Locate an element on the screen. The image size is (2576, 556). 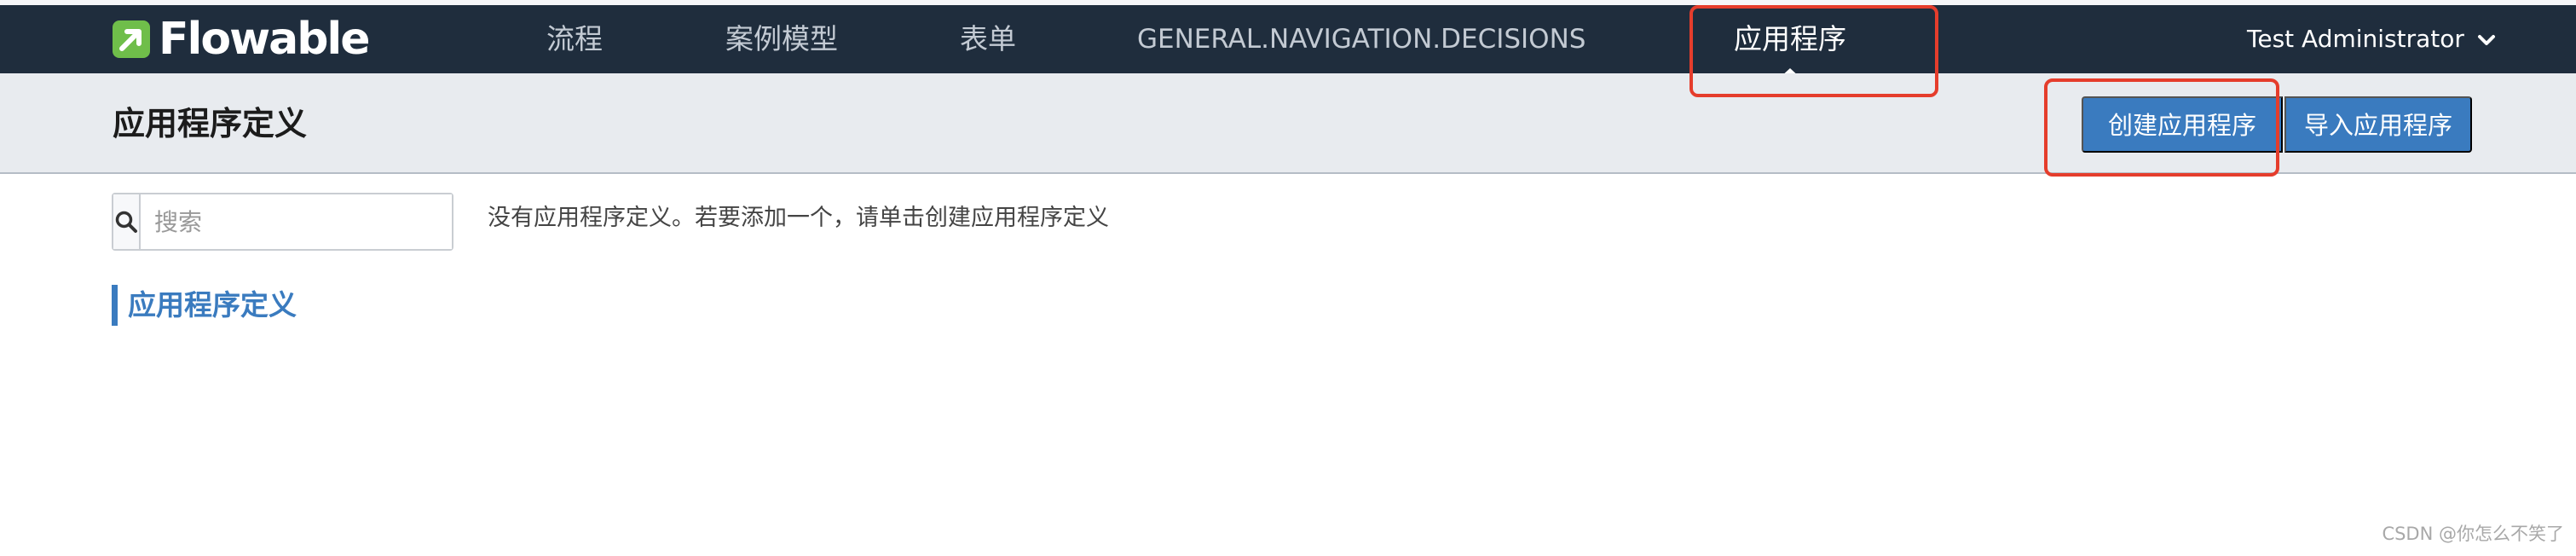
import-app-button: 导入应用程序 is located at coordinates (2378, 124).